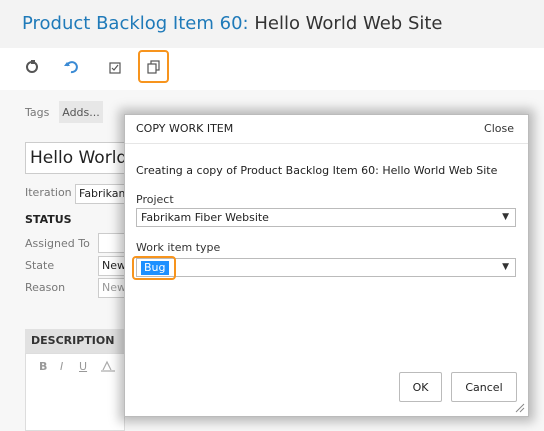  What do you see at coordinates (326, 129) in the screenshot?
I see `dialog-header: COPY WORK ITEM Close` at bounding box center [326, 129].